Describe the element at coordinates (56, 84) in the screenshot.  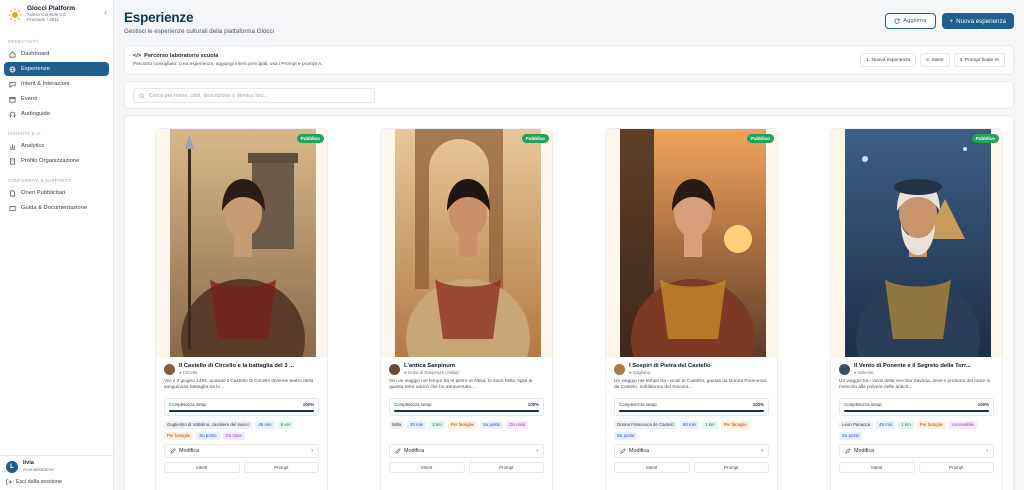
I see `sidebar-item-intent-interazioni: Intent & Interazioni` at that location.